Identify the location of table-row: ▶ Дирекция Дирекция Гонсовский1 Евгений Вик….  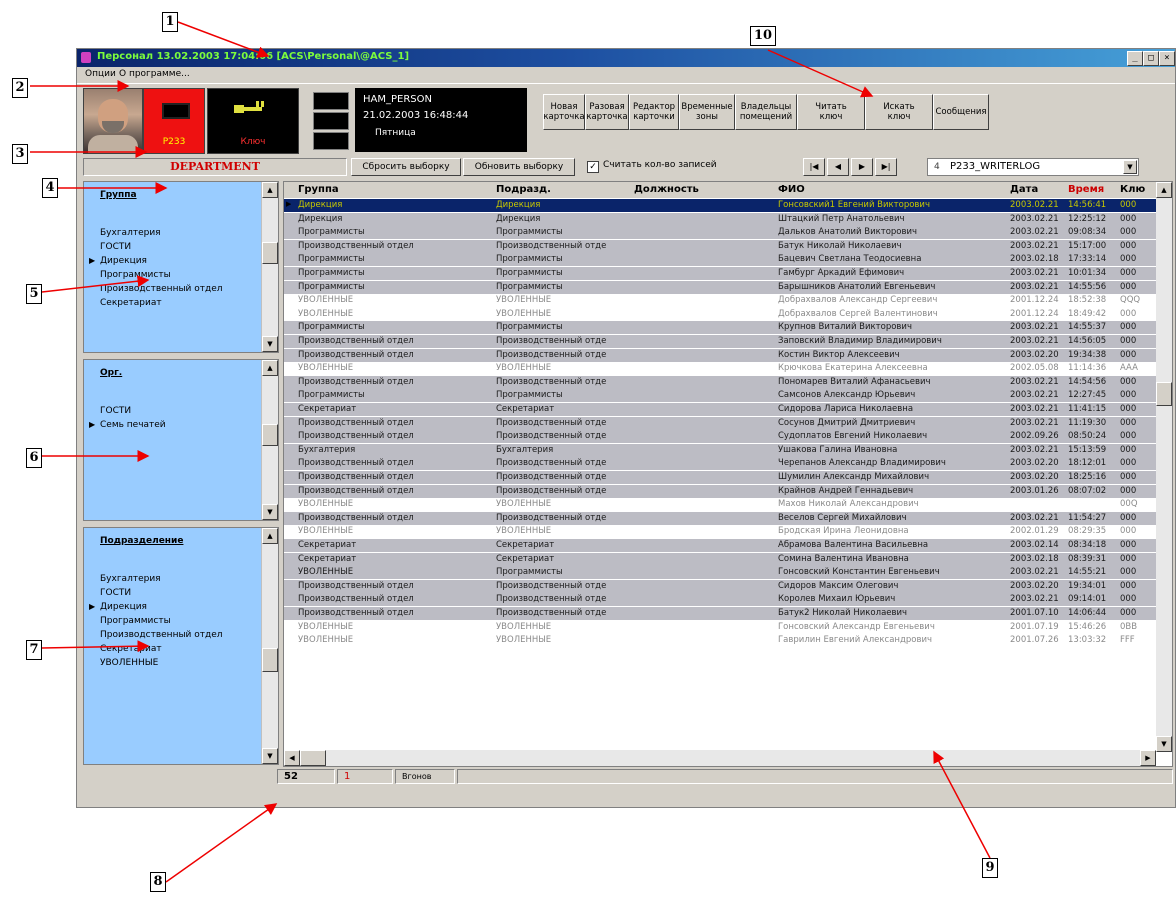
(720, 205).